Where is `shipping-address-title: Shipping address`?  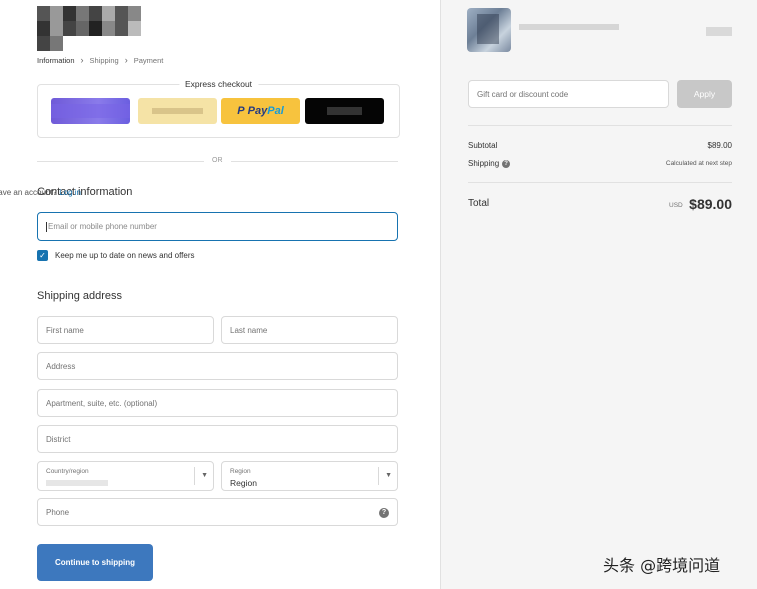
shipping-address-title: Shipping address is located at coordinates (80, 296).